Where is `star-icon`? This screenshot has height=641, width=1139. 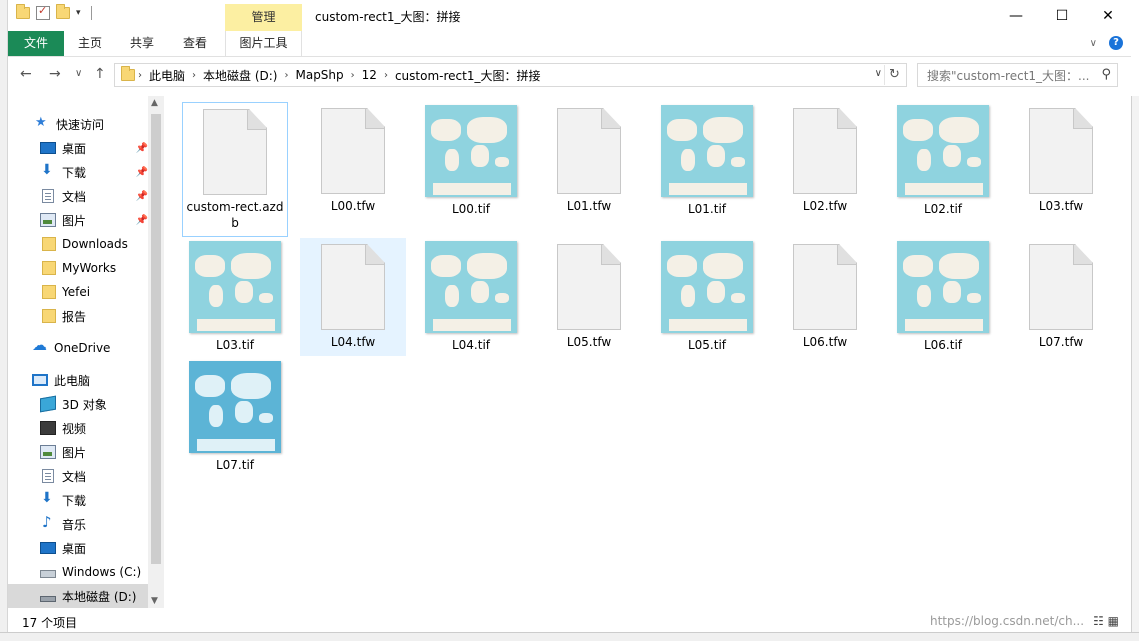 star-icon is located at coordinates (42, 123).